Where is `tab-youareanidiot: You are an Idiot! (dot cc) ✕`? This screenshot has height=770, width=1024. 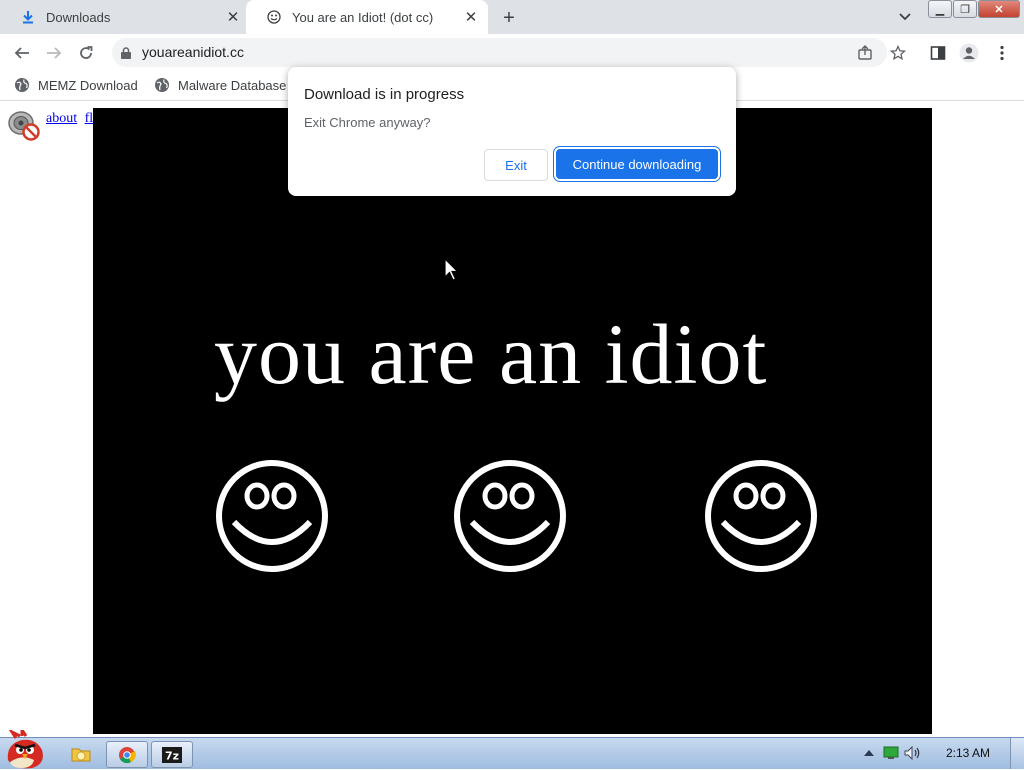 tab-youareanidiot: You are an Idiot! (dot cc) ✕ is located at coordinates (367, 17).